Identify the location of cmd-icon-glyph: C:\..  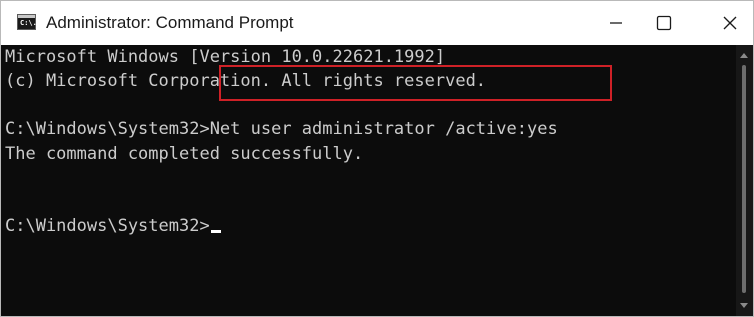
(28, 23).